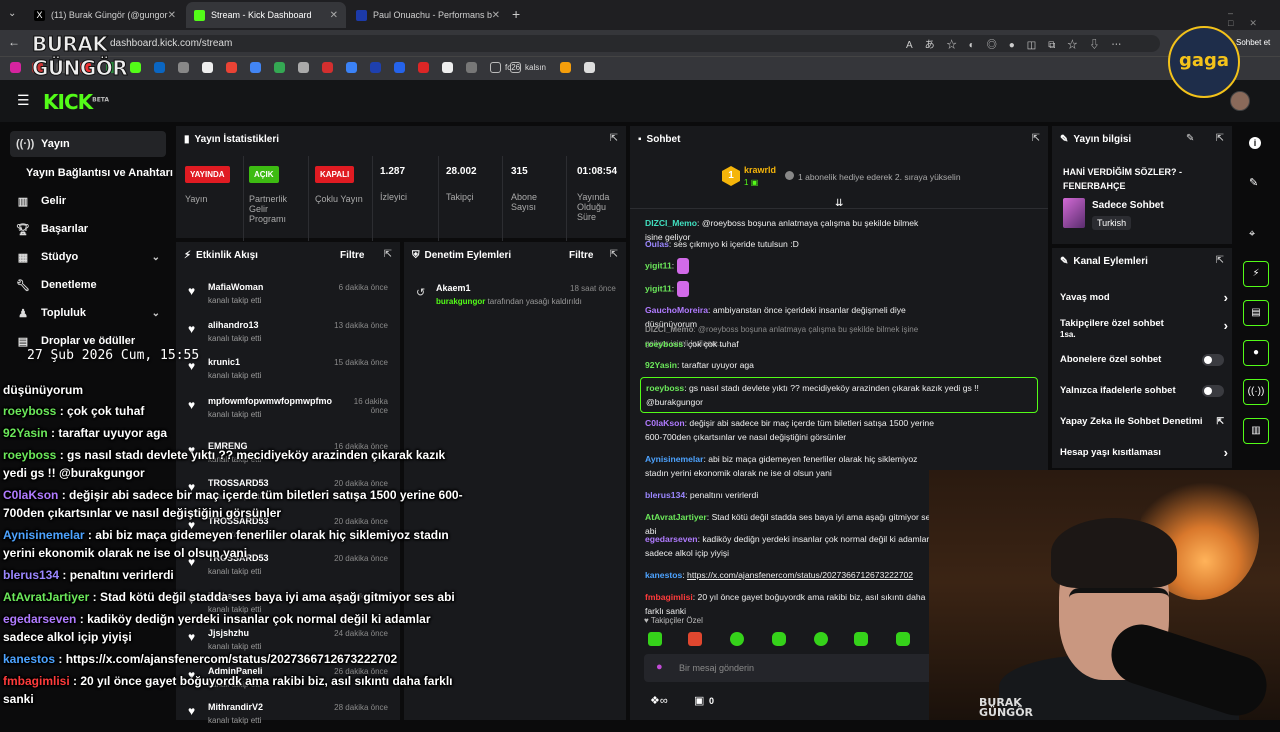 This screenshot has width=1280, height=732. What do you see at coordinates (1256, 274) in the screenshot?
I see `bolt-icon: ⚡︎` at bounding box center [1256, 274].